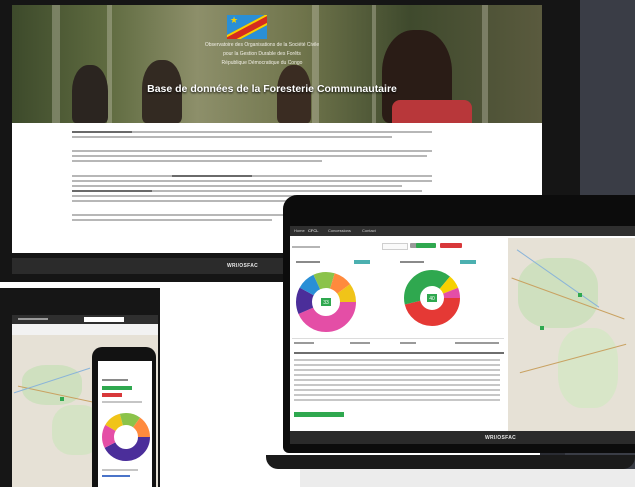  Describe the element at coordinates (117, 388) in the screenshot. I see `phone-green-button` at that location.